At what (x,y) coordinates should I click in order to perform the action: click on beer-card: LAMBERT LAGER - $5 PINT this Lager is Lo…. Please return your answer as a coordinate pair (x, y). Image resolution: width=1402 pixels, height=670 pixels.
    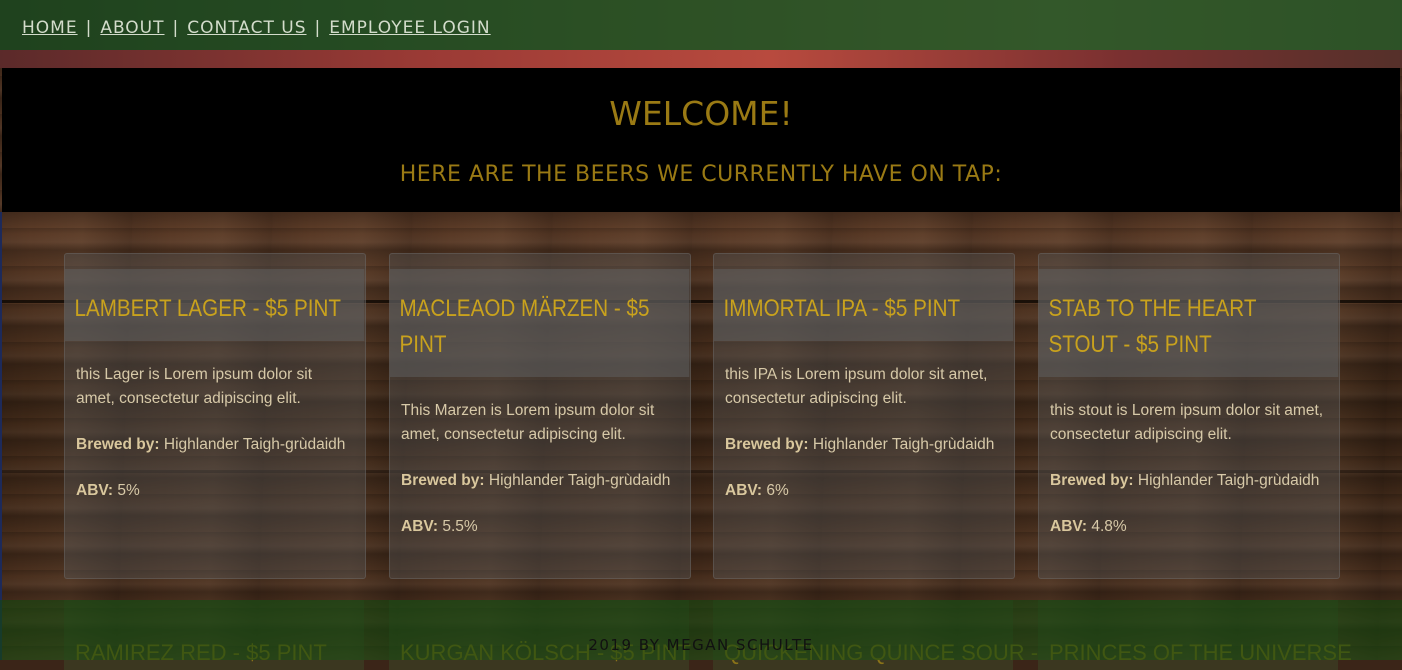
    Looking at the image, I should click on (215, 416).